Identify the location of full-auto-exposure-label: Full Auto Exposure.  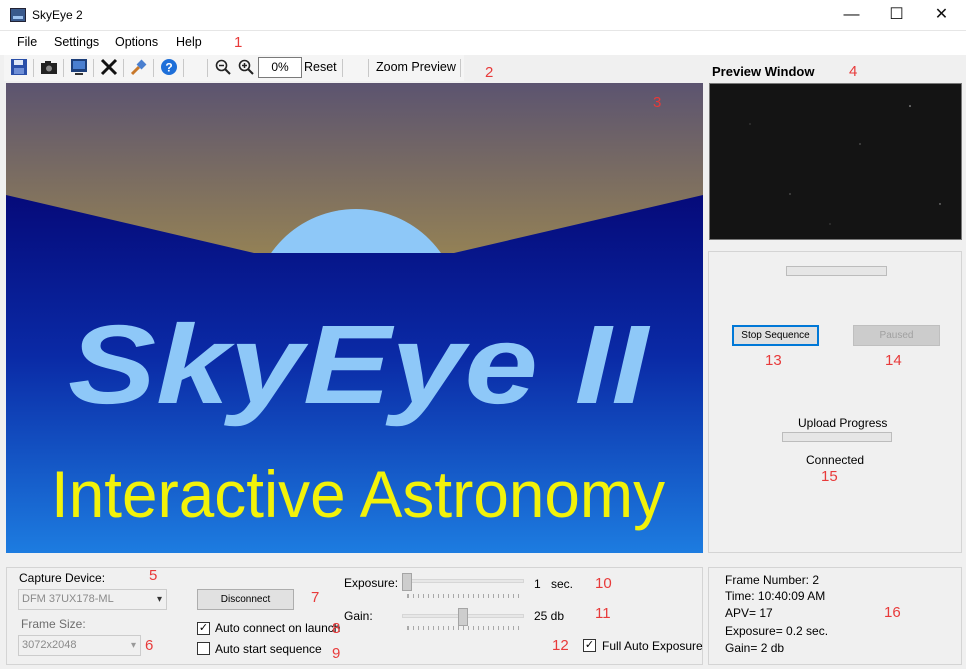
(652, 646).